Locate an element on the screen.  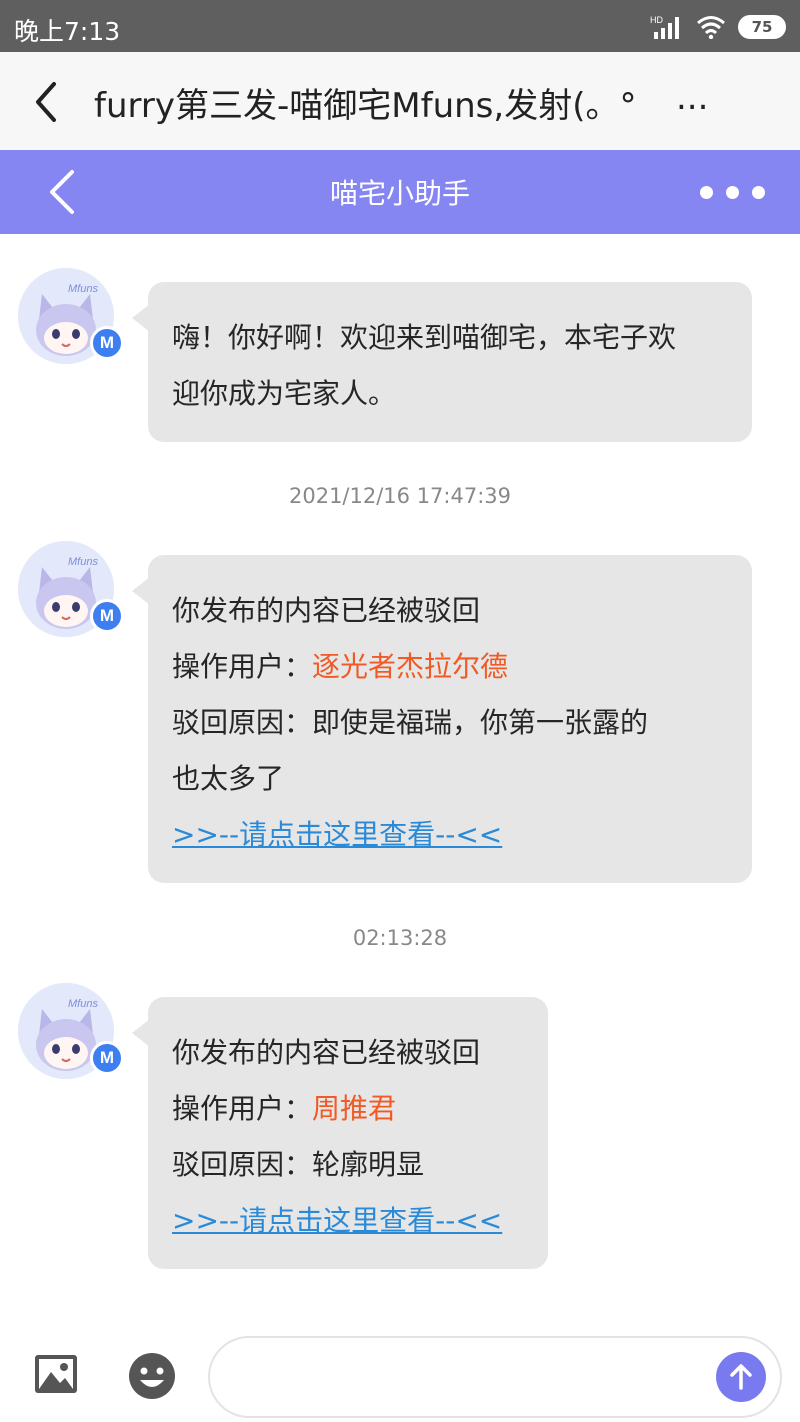
input-bar is located at coordinates (400, 1372).